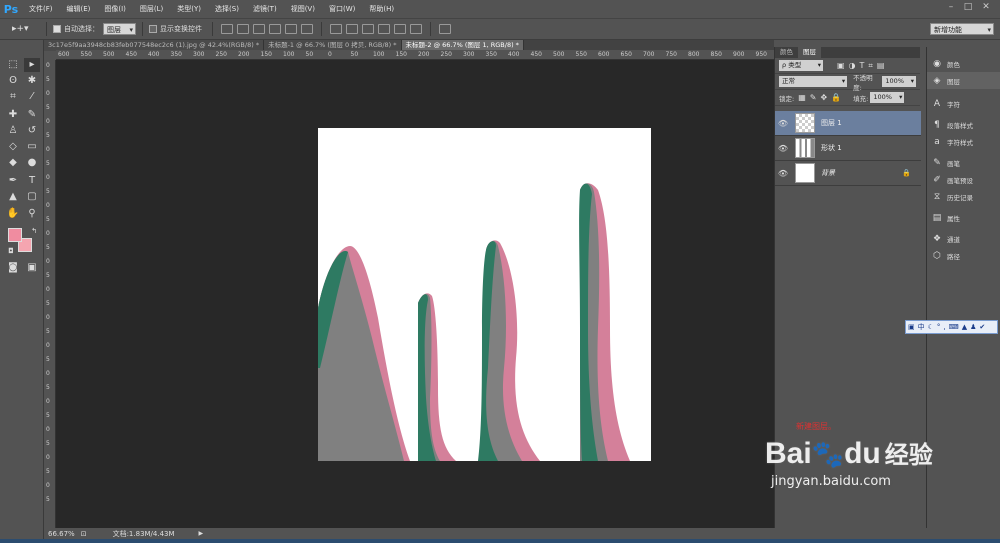 The image size is (1000, 543). Describe the element at coordinates (963, 80) in the screenshot. I see `dock-layers: ◈ 图层` at that location.